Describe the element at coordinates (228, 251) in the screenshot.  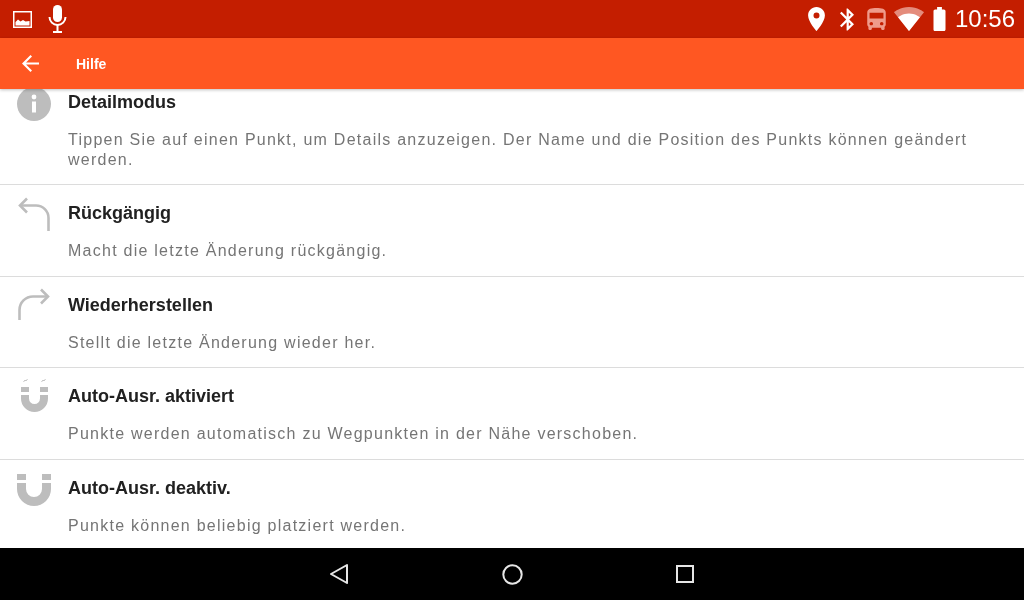
I see `help-item-description: Macht die letzte Änderung rückgängig.` at that location.